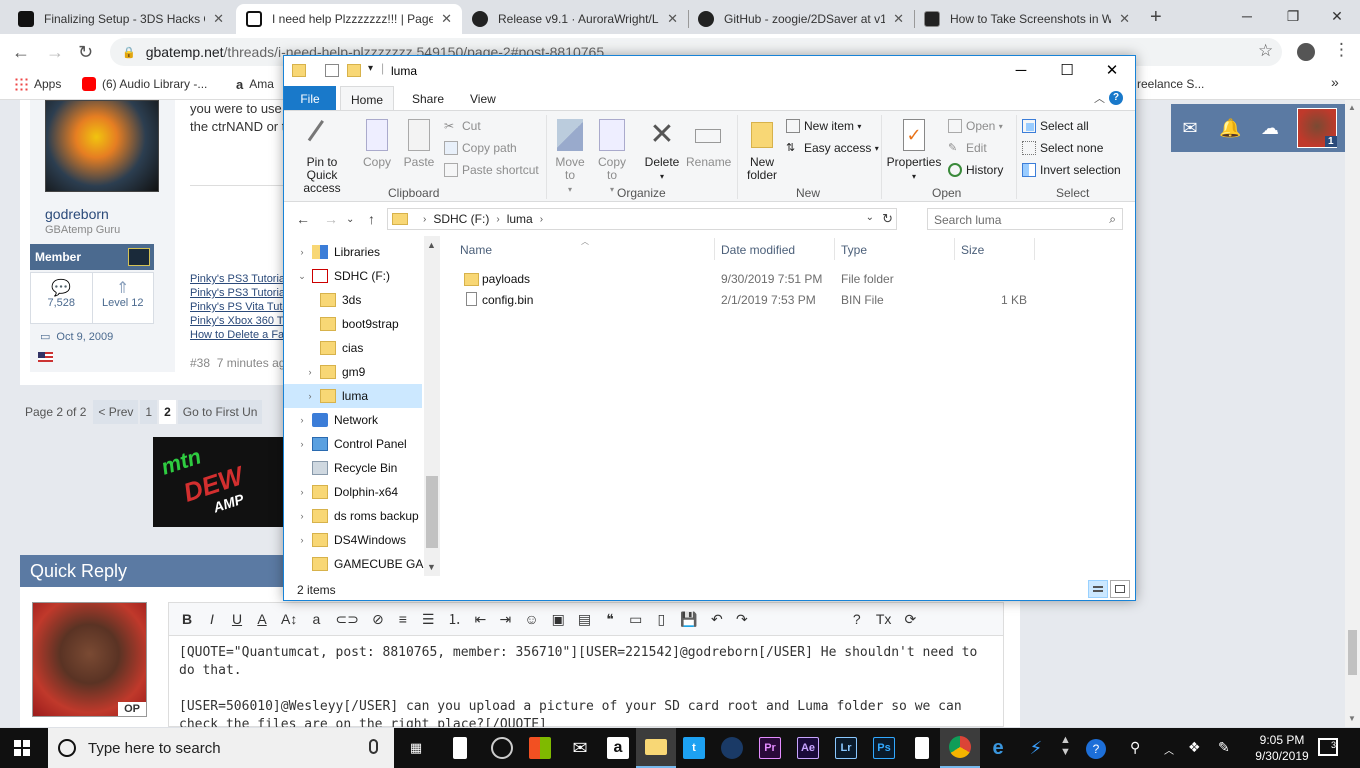  Describe the element at coordinates (612, 157) in the screenshot. I see `copy-to-button: Copy to ▾` at that location.